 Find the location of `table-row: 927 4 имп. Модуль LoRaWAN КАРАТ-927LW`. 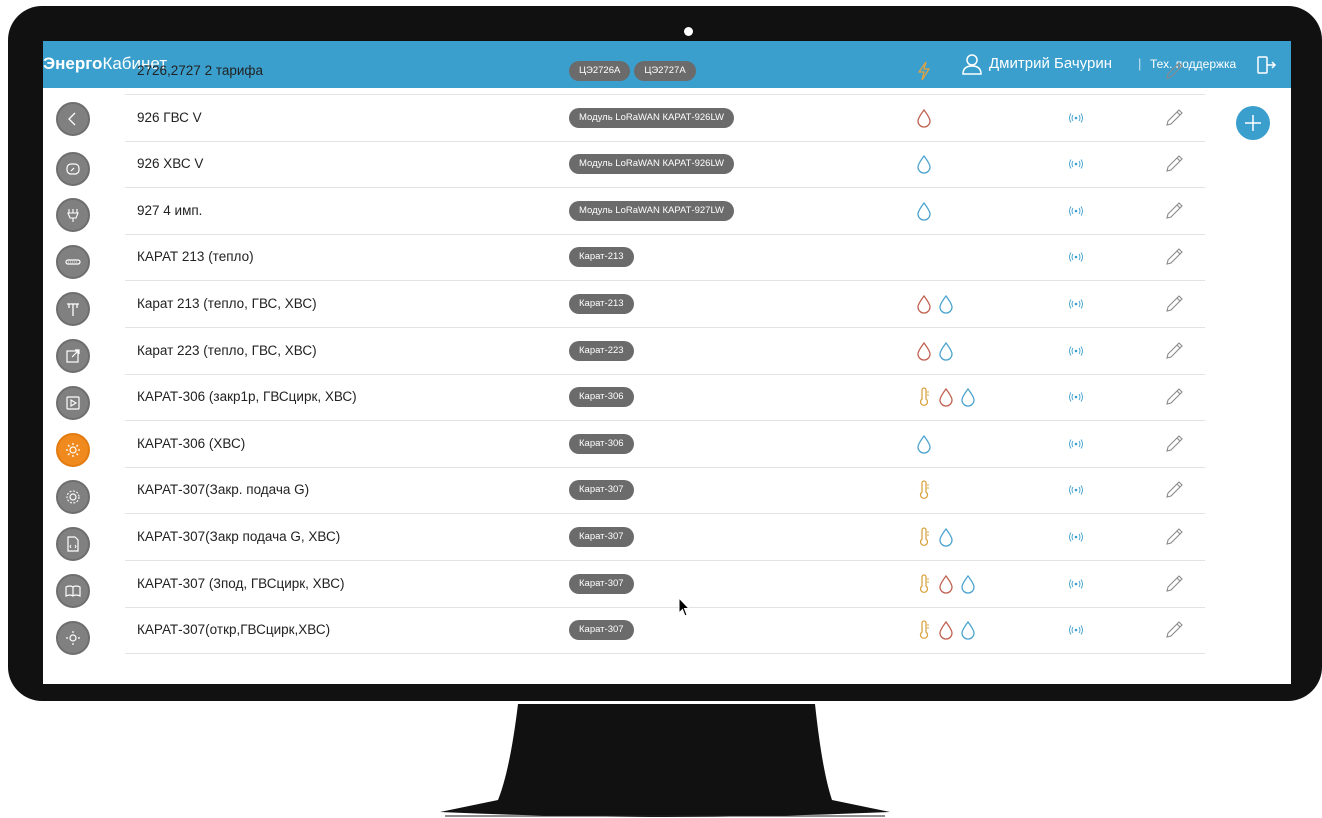

table-row: 927 4 имп. Модуль LoRaWAN КАРАТ-927LW is located at coordinates (665, 211).